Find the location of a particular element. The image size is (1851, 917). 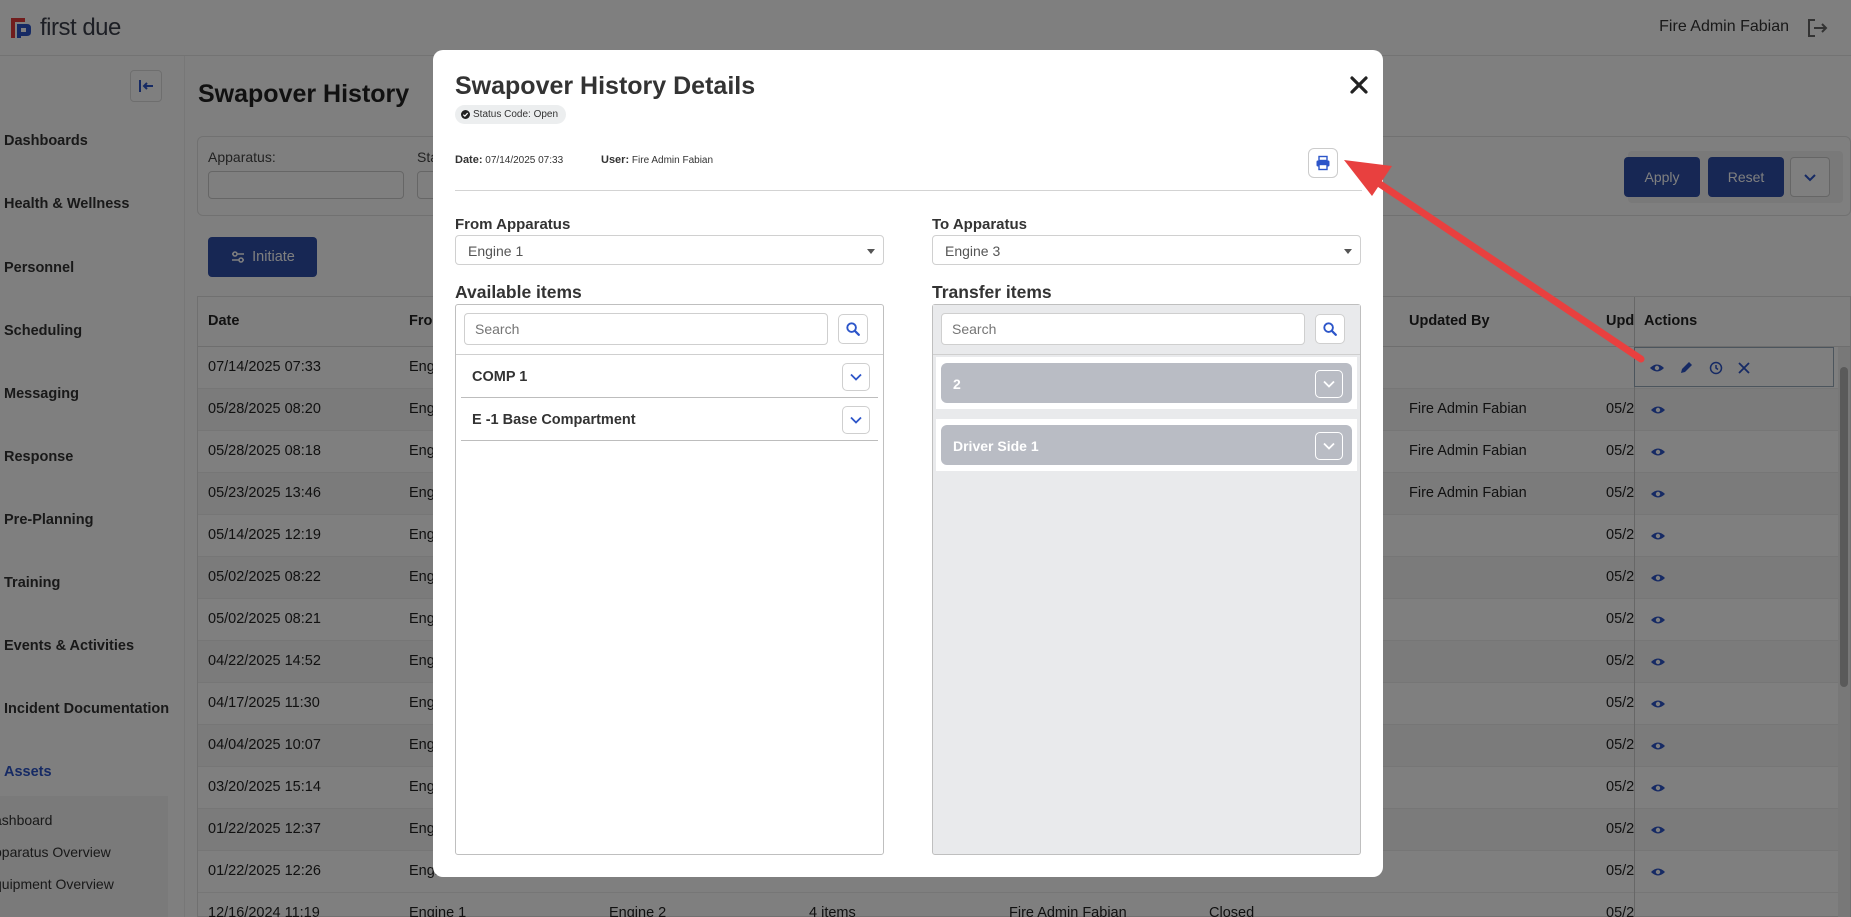

transfer-item-row: Driver Side 1 is located at coordinates (1146, 445).